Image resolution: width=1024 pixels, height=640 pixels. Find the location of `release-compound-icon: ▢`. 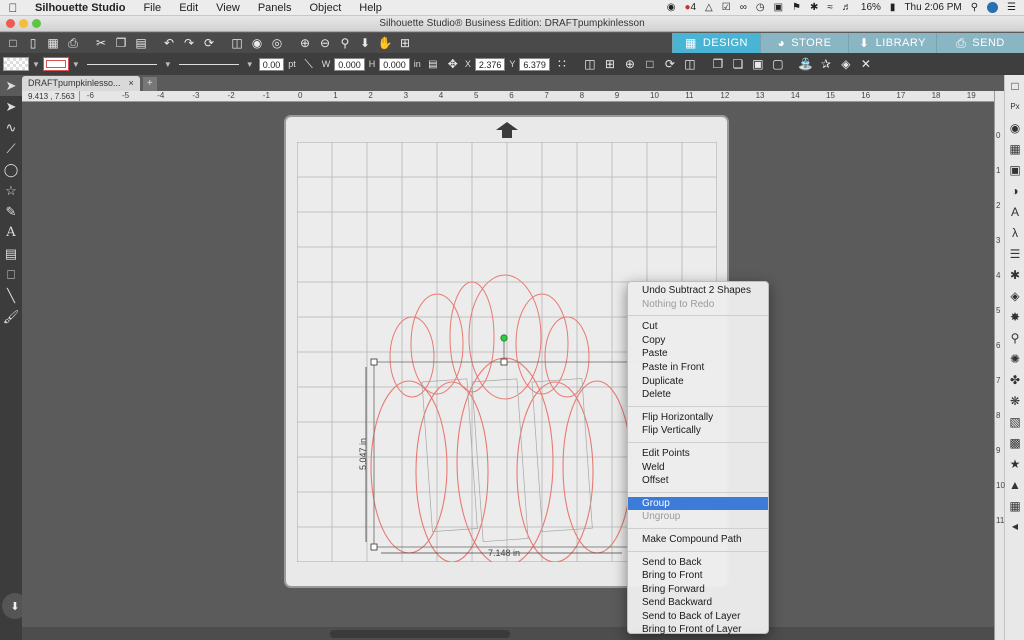

release-compound-icon: ▢ is located at coordinates (778, 64).